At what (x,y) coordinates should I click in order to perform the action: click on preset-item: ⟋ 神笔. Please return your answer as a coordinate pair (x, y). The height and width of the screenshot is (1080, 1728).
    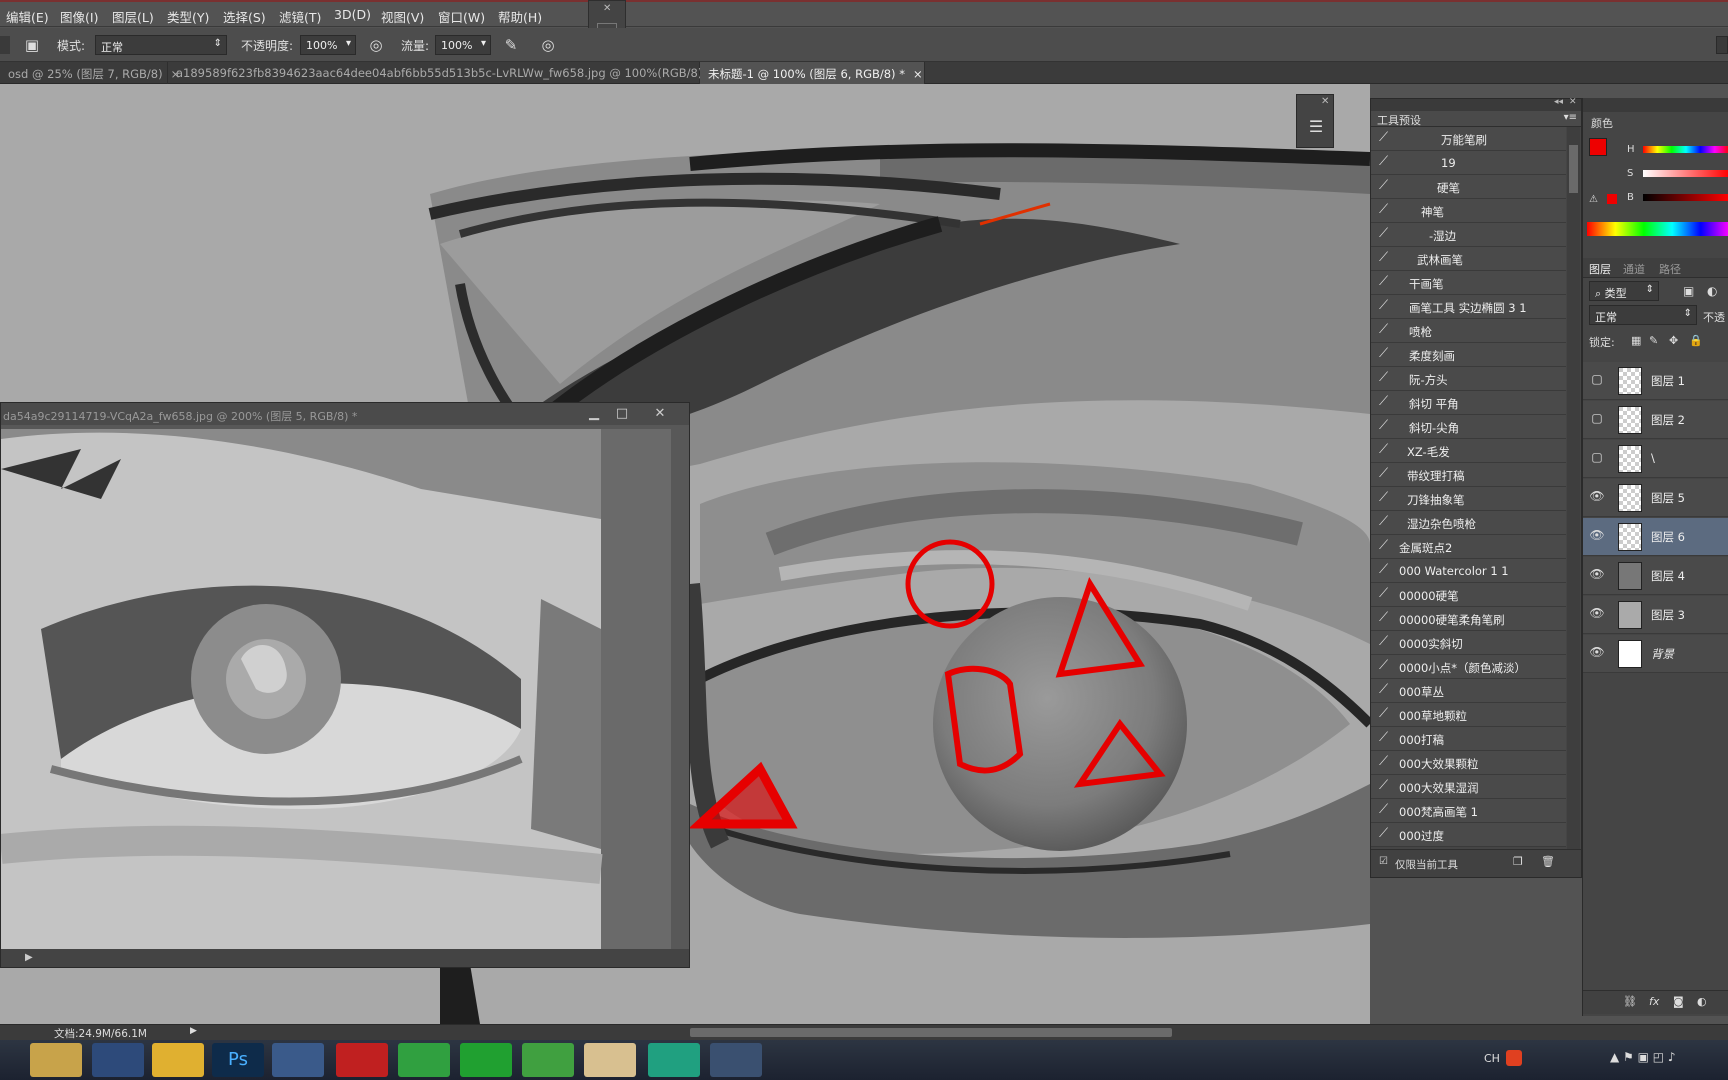
    Looking at the image, I should click on (1468, 211).